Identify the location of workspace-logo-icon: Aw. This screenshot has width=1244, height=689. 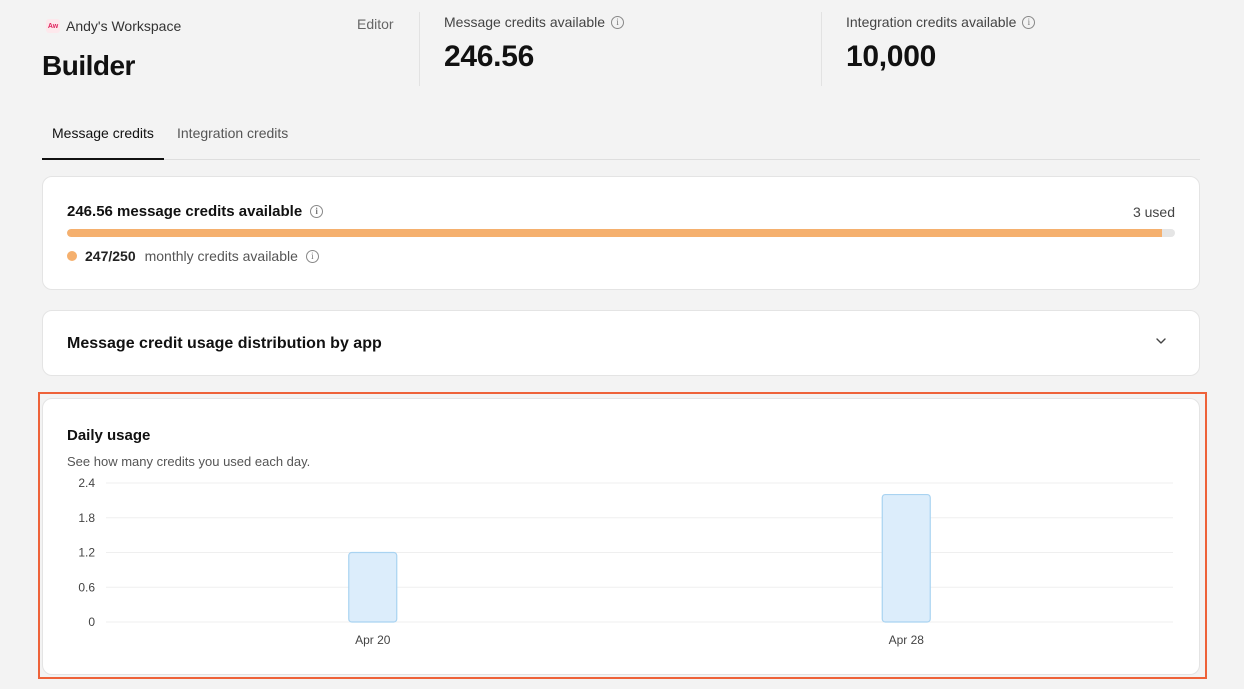
(53, 26).